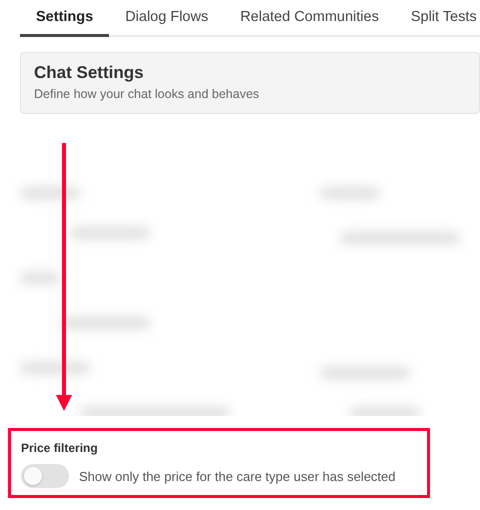  Describe the element at coordinates (89, 73) in the screenshot. I see `section-title: Chat Settings` at that location.